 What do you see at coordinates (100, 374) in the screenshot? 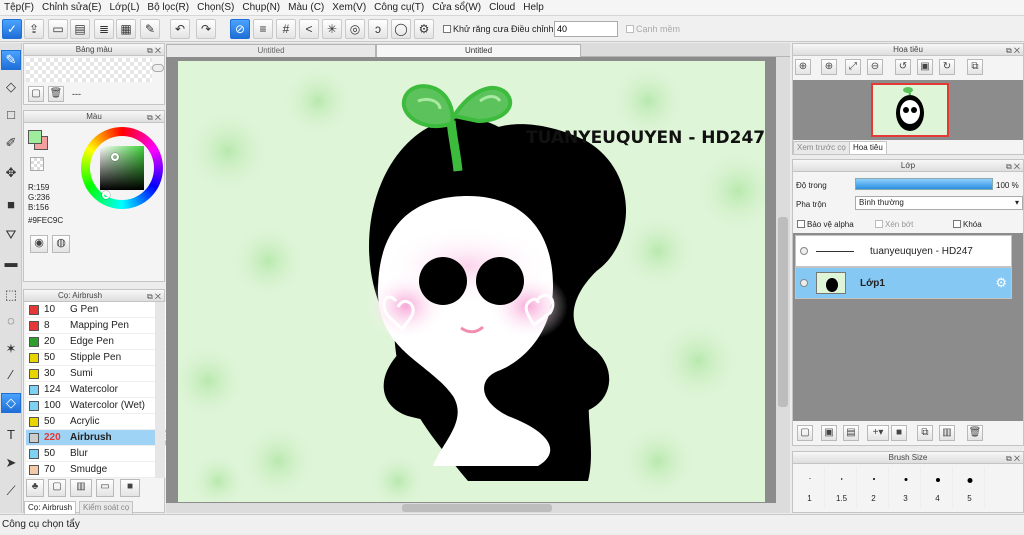
I see `brush-item: 30 Sumi` at bounding box center [100, 374].